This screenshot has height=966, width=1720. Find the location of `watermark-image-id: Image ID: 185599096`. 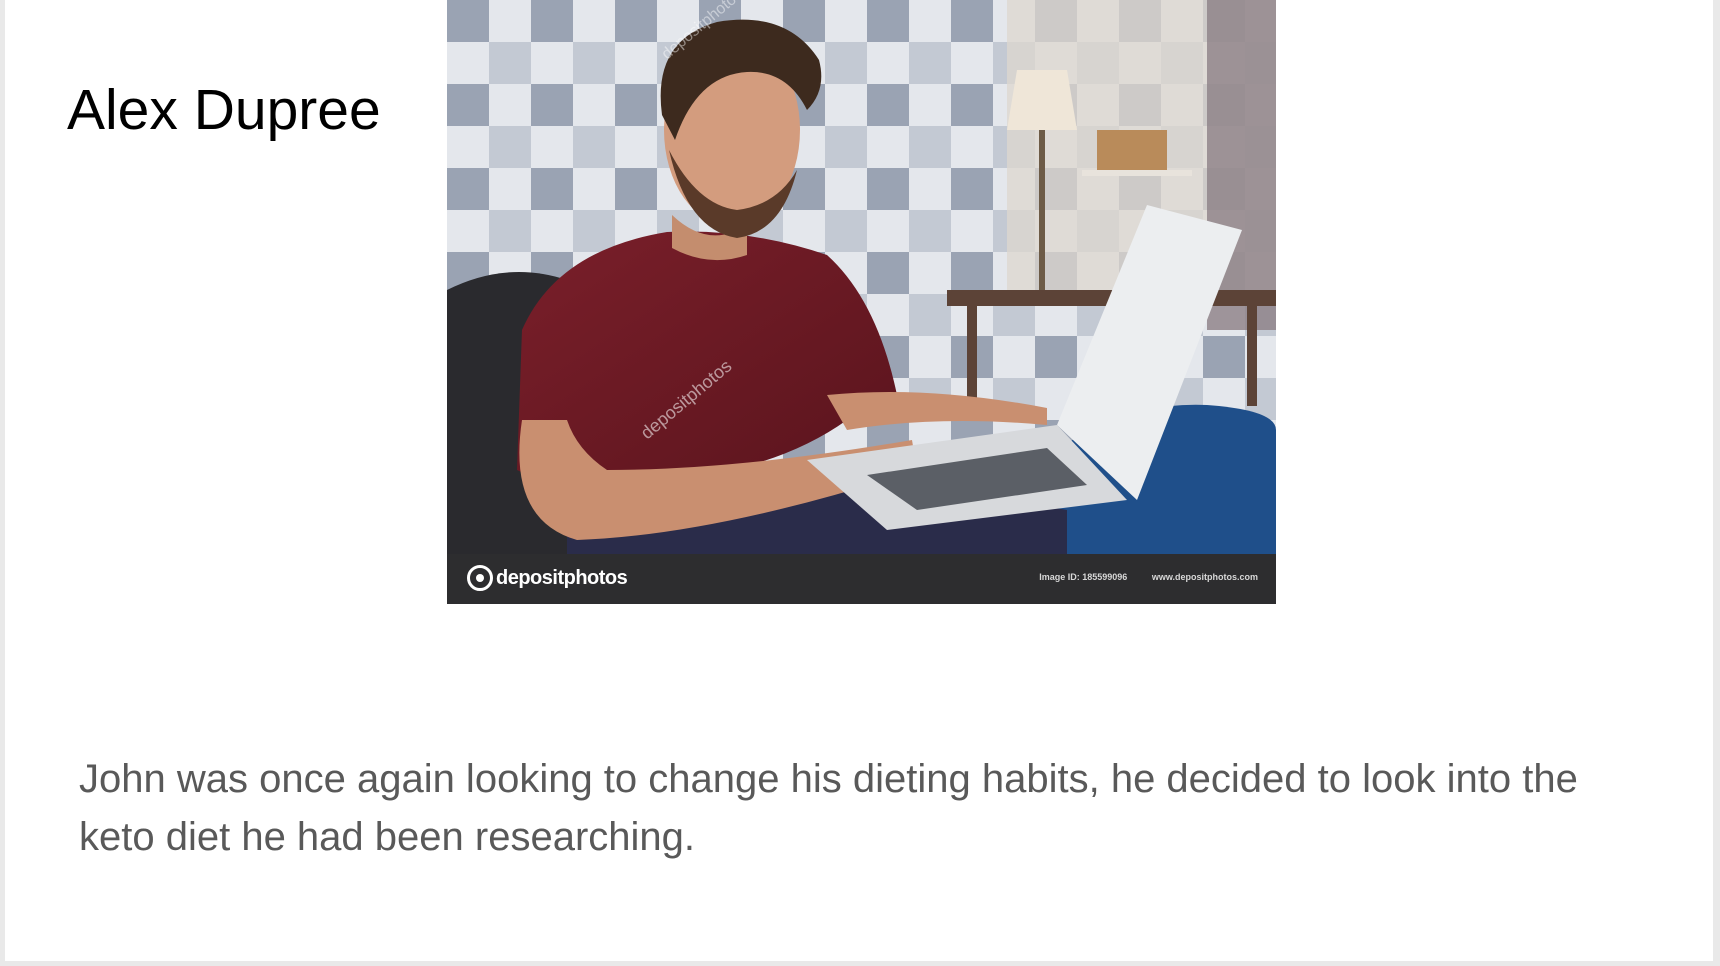

watermark-image-id: Image ID: 185599096 is located at coordinates (1083, 577).